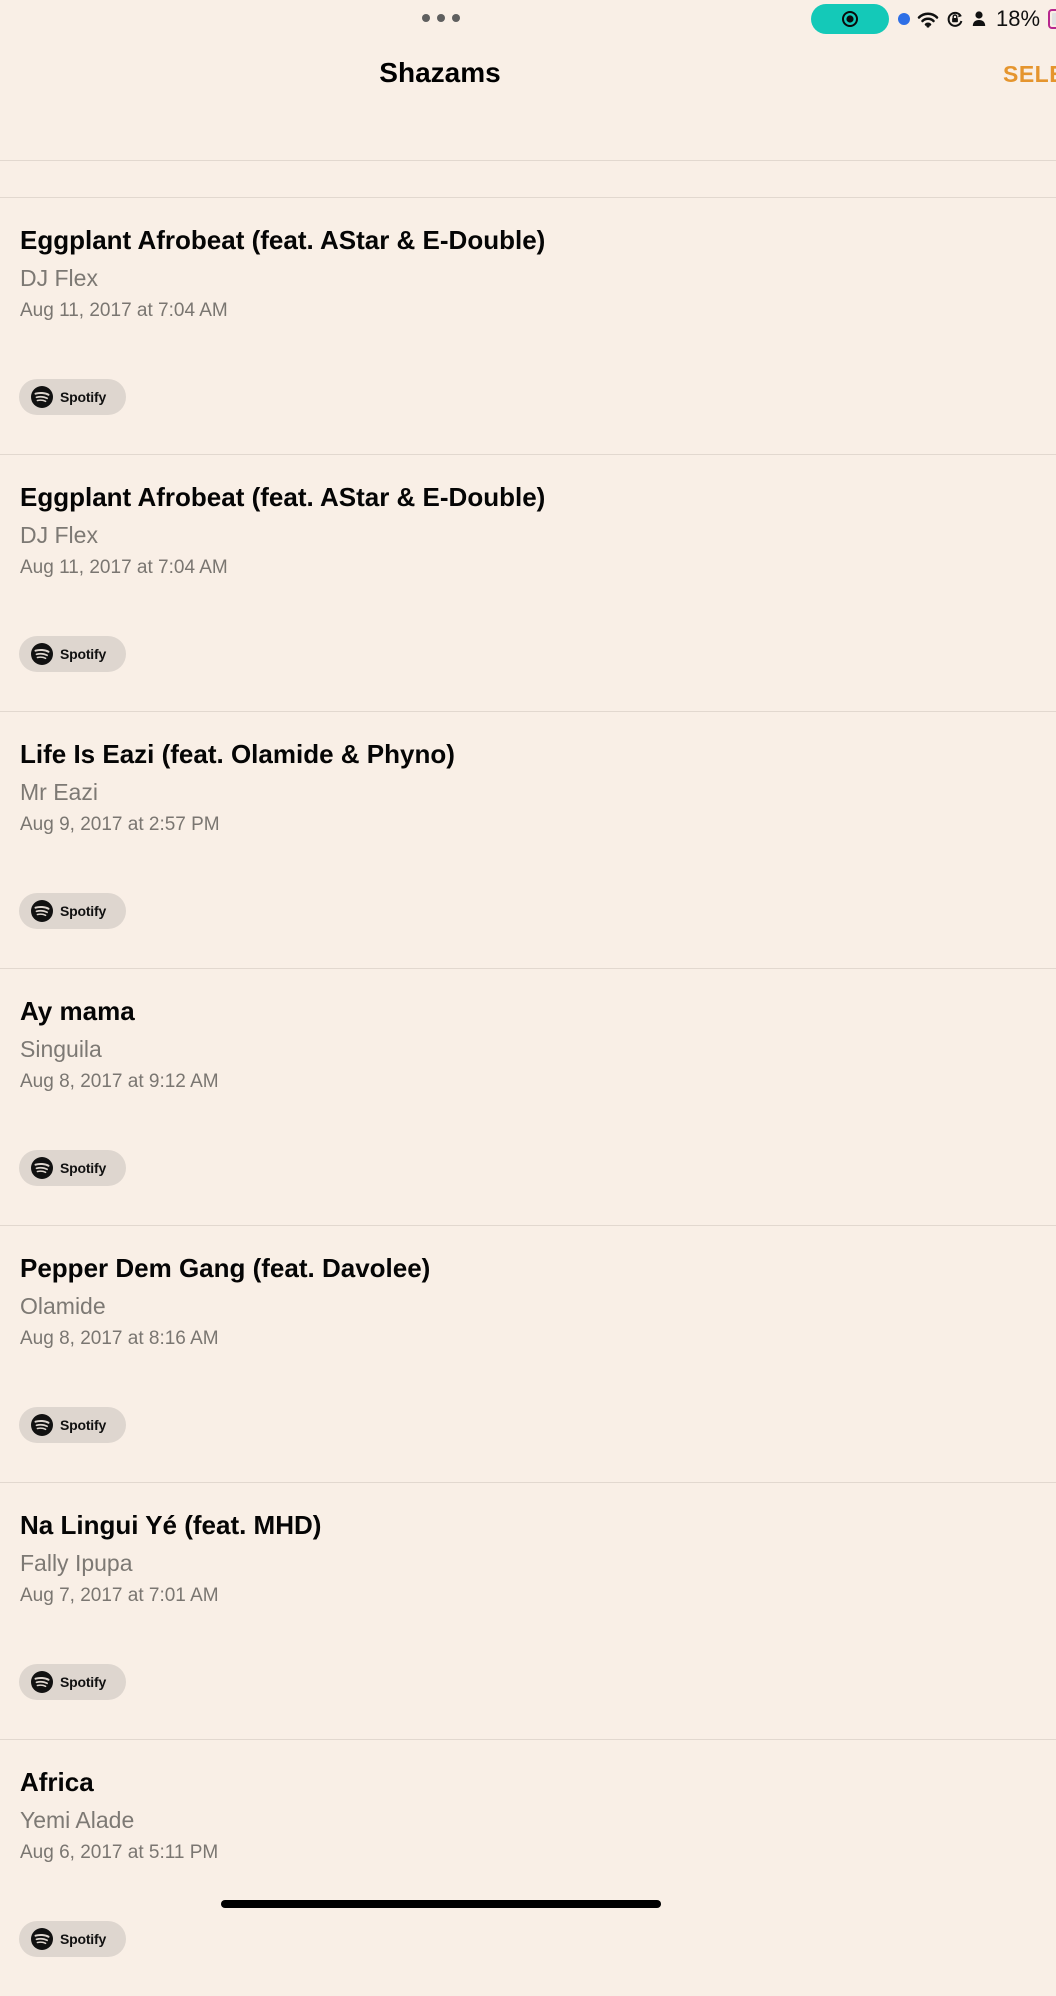 The height and width of the screenshot is (1996, 1056). Describe the element at coordinates (528, 160) in the screenshot. I see `header-divider` at that location.